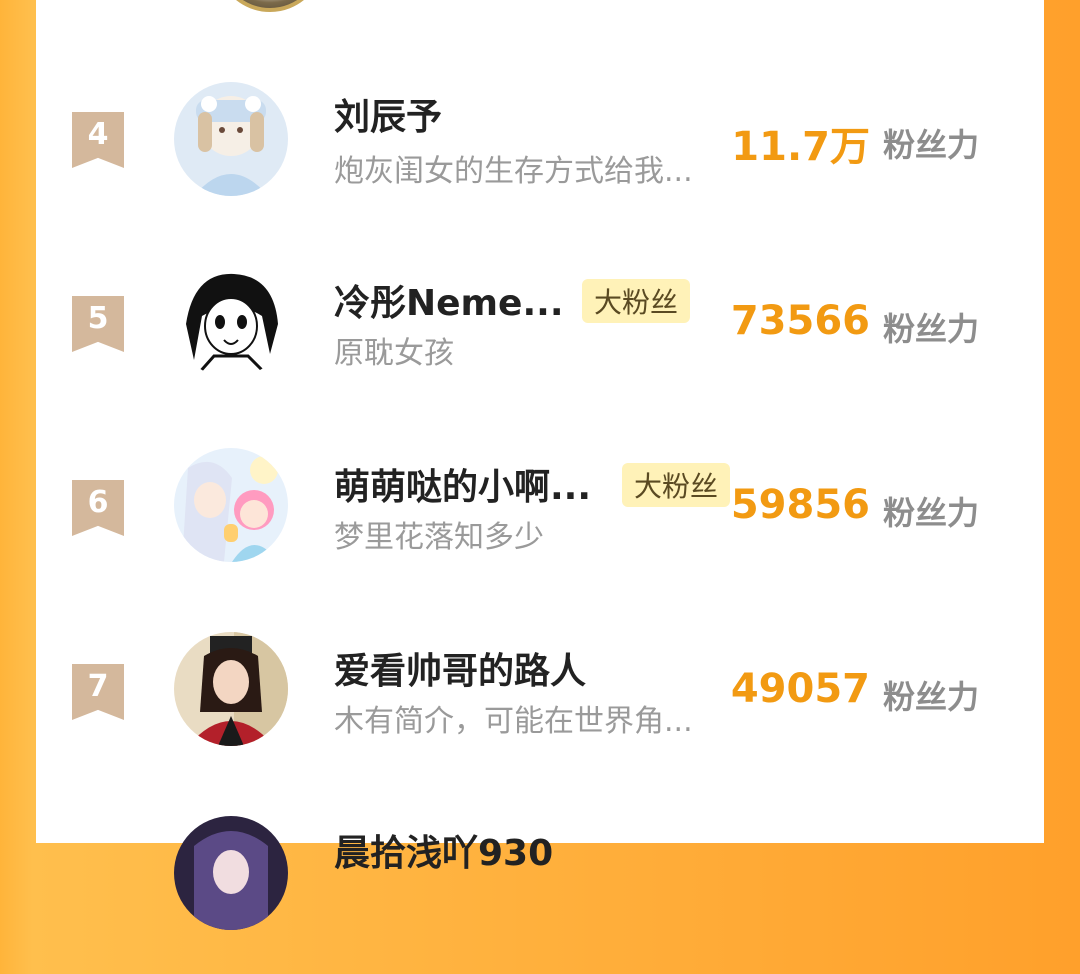 The image size is (1080, 974). I want to click on fan-score: 59856, so click(800, 505).